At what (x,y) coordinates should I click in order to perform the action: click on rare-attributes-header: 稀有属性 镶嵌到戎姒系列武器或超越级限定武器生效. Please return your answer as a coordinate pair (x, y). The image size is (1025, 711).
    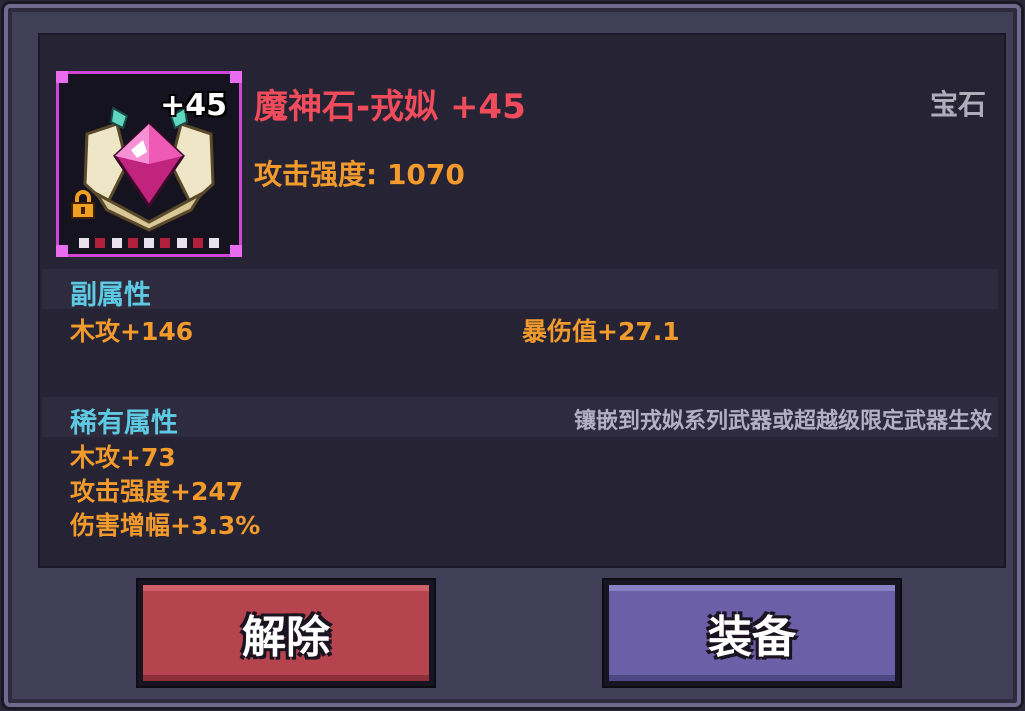
    Looking at the image, I should click on (520, 418).